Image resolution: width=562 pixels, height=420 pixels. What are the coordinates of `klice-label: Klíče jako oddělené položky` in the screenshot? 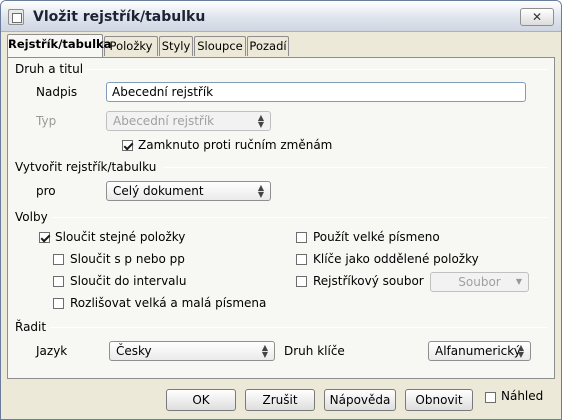 It's located at (396, 259).